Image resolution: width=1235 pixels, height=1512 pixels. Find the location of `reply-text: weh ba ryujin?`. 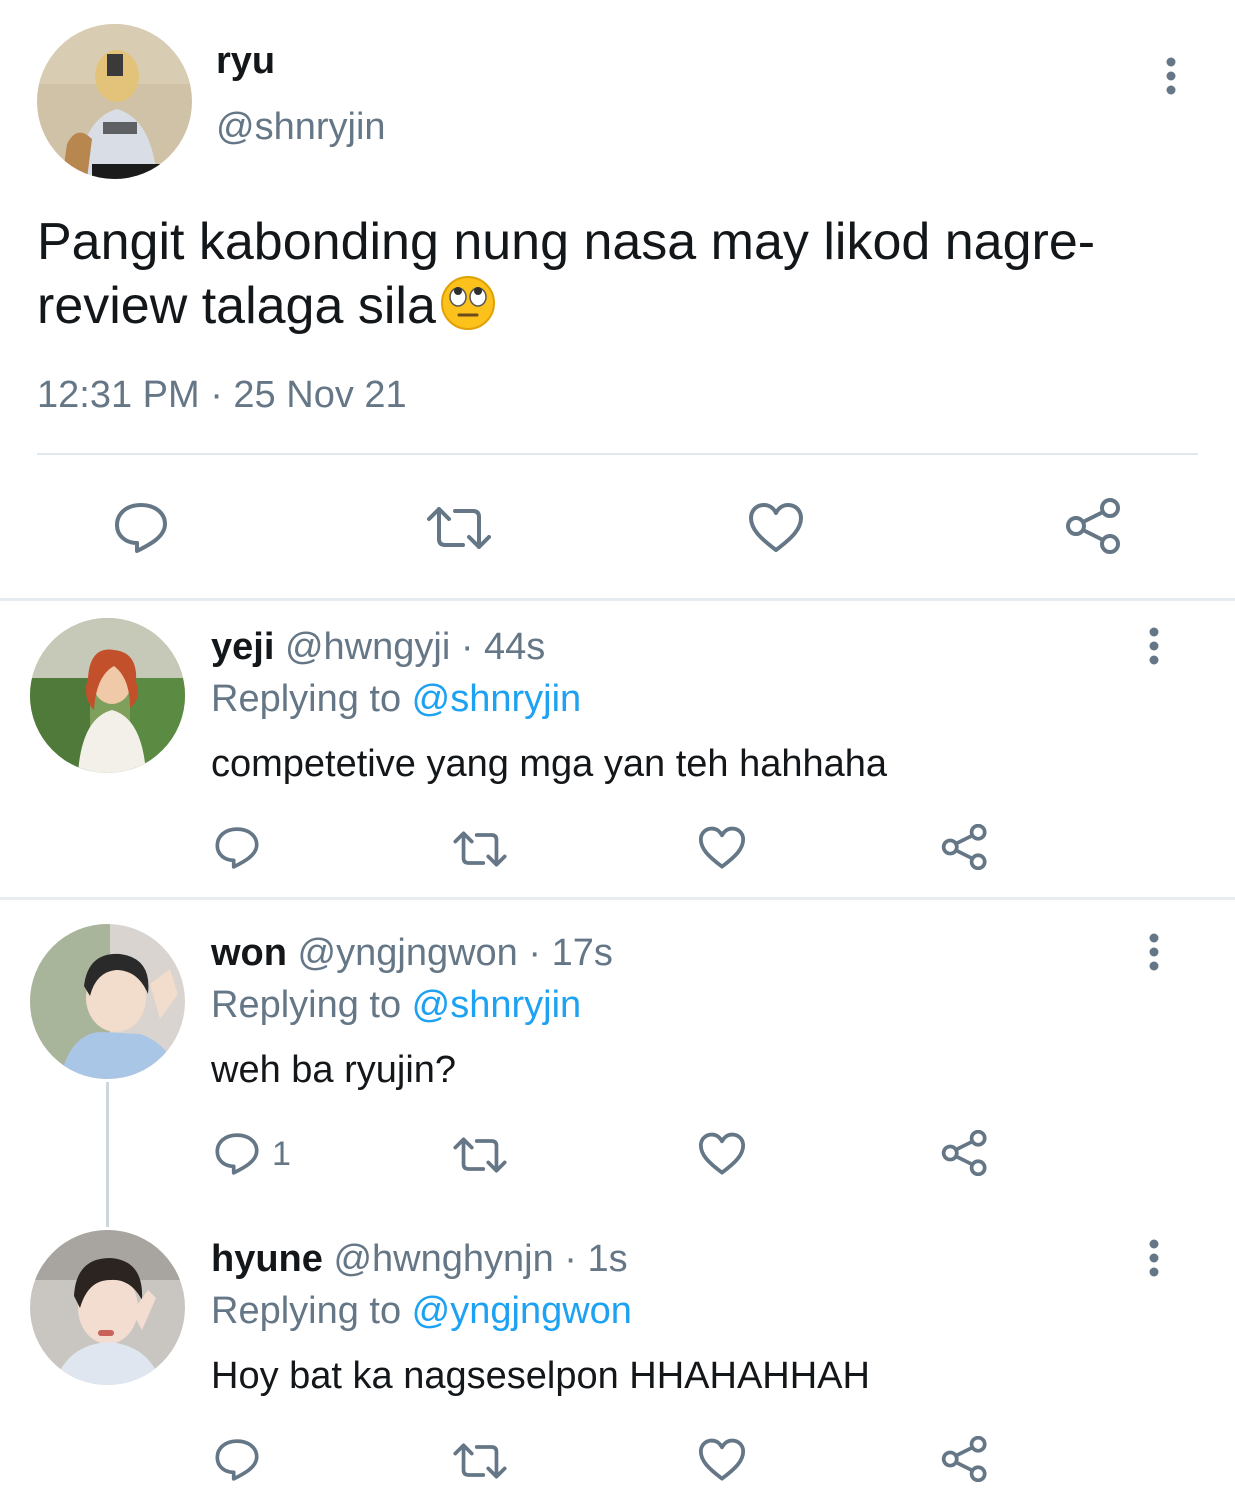

reply-text: weh ba ryujin? is located at coordinates (334, 1070).